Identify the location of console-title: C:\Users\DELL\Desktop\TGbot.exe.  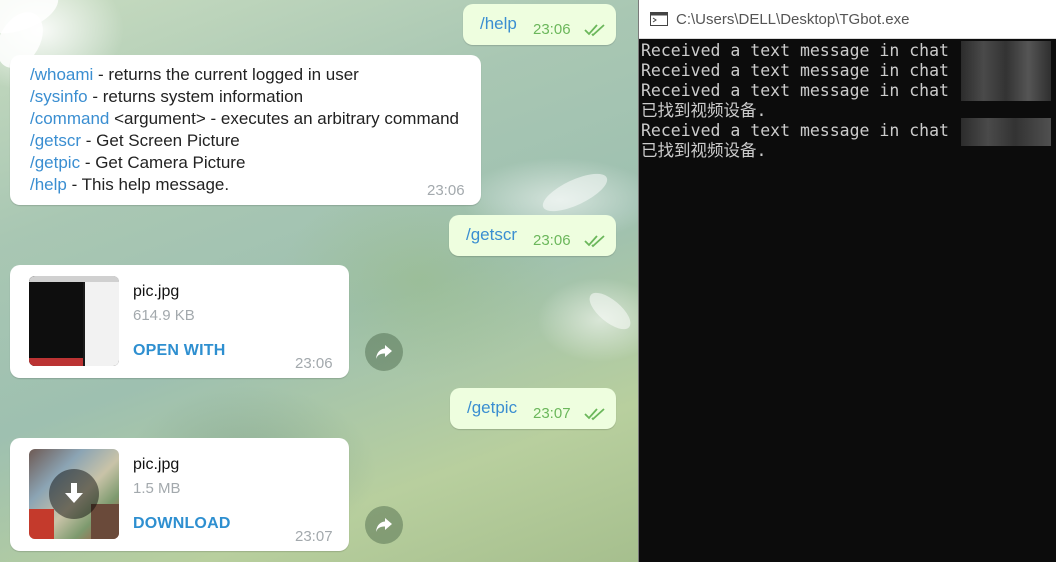
(793, 19).